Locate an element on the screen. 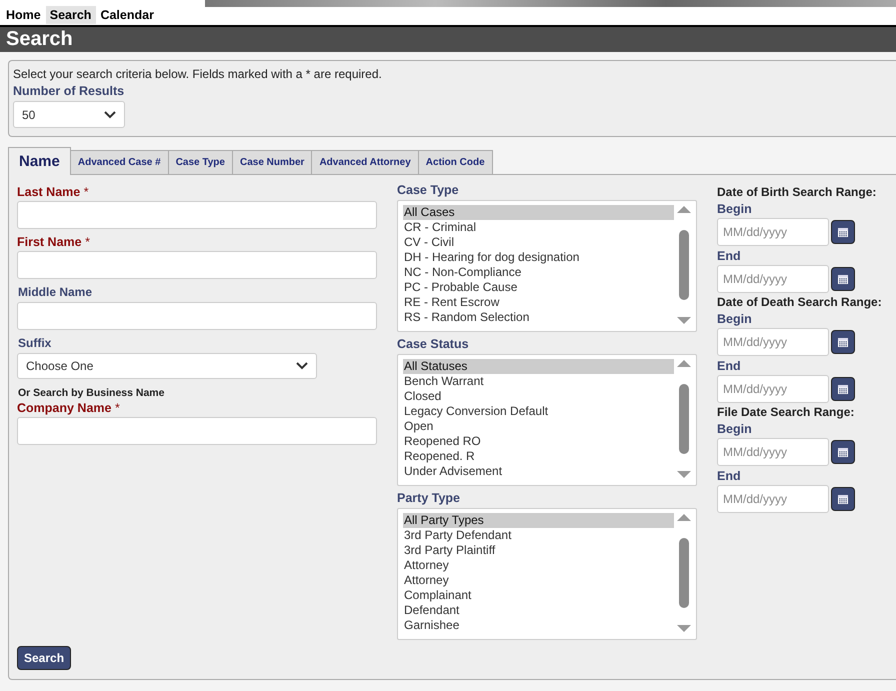 The height and width of the screenshot is (691, 896). listbox: All Statuses Bench Warrant Closed Legacy Conversion Default Open Reopened RO Reopened. R Under Advisement is located at coordinates (547, 420).